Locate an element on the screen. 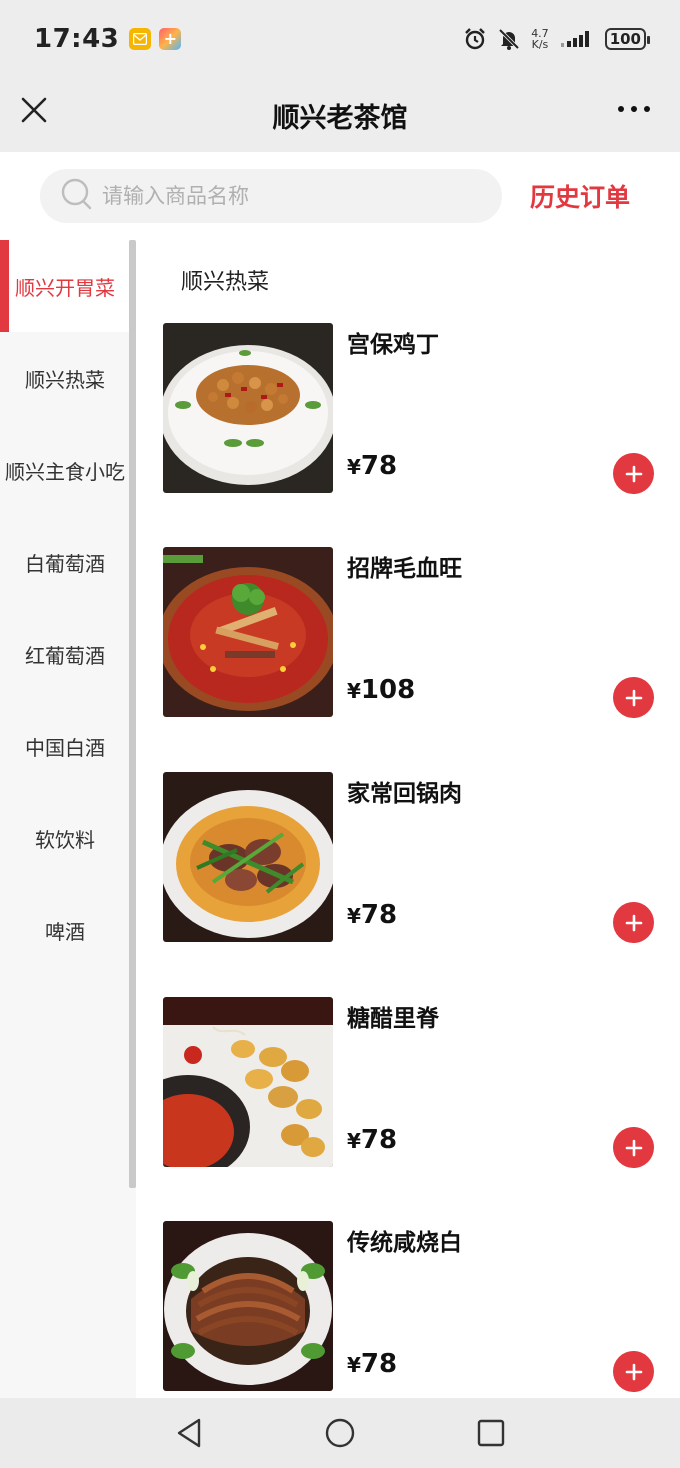 This screenshot has height=1468, width=680. status-right: 4.7 K/s 100 is located at coordinates (557, 39).